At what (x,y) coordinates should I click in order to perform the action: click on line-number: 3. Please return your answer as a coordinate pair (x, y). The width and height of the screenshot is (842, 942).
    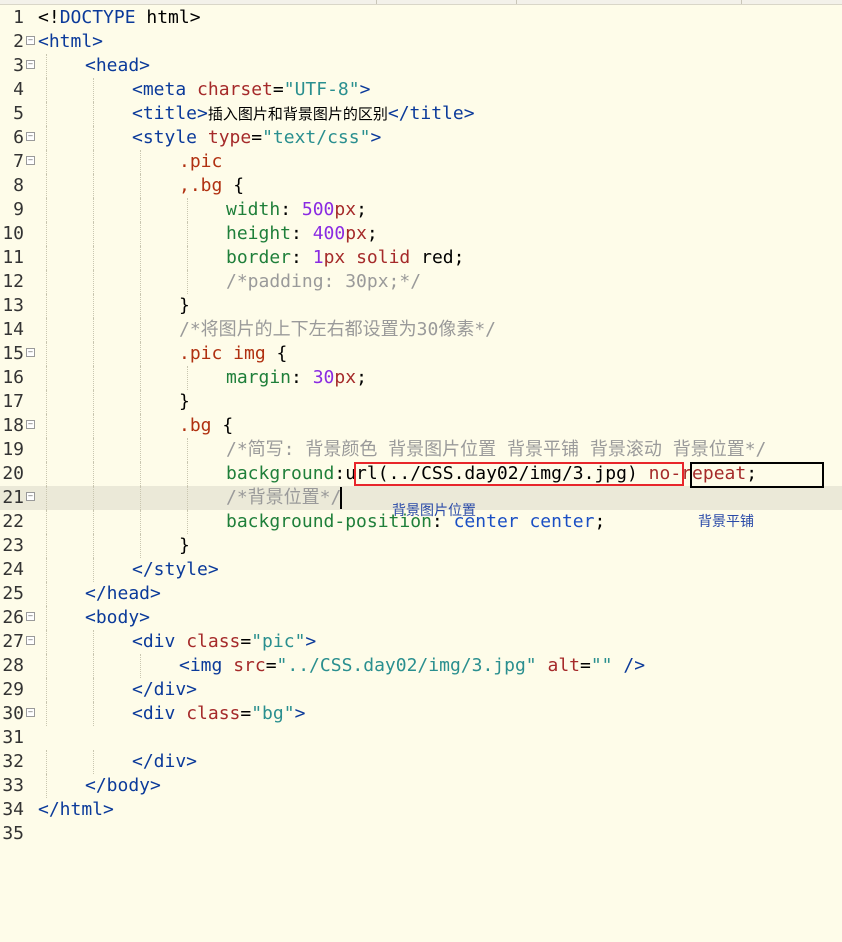
    Looking at the image, I should click on (18, 65).